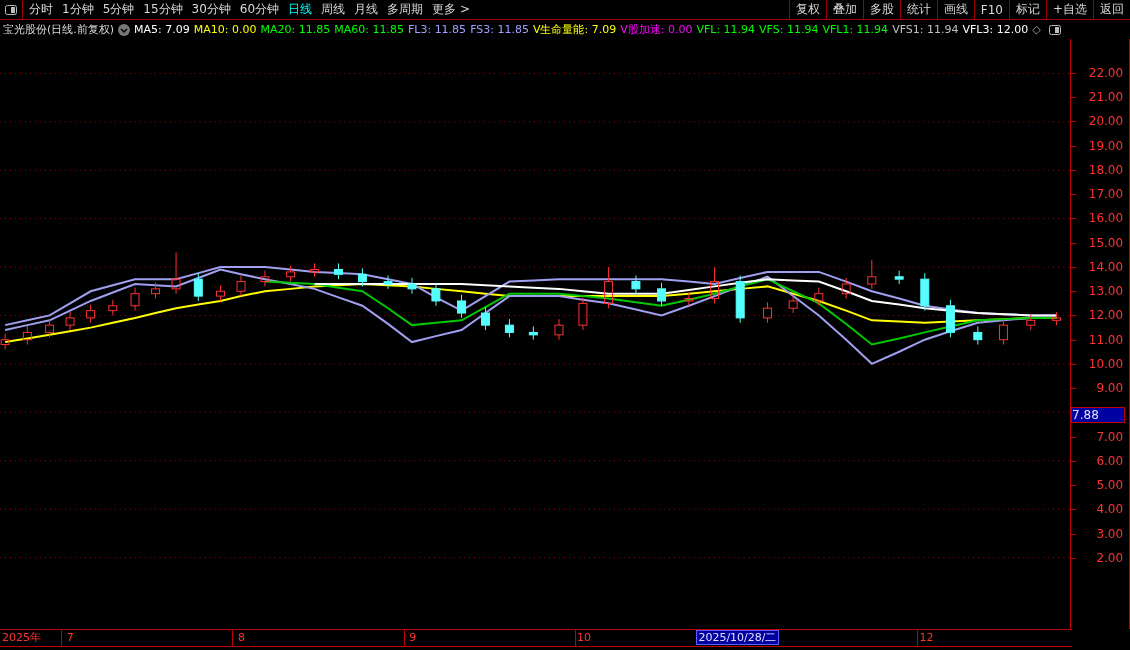 Image resolution: width=1130 pixels, height=650 pixels. What do you see at coordinates (1109, 533) in the screenshot?
I see `price-tick: 3.00` at bounding box center [1109, 533].